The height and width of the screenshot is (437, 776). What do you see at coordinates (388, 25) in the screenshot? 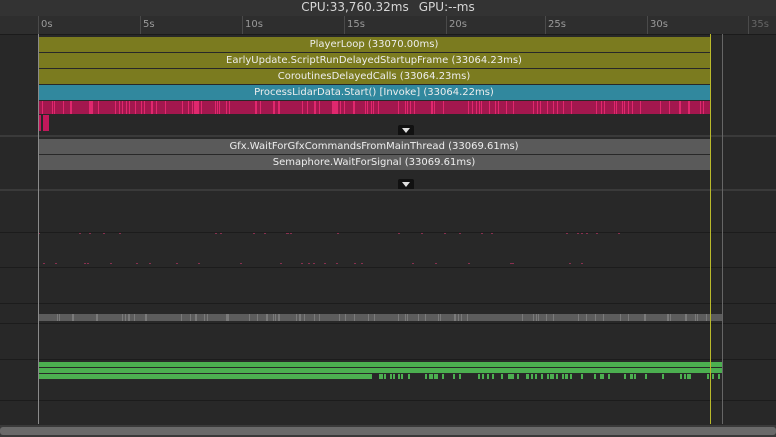
I see `time-ruler: 0s 5s 10s 15s 20s 25s 30s 35s` at bounding box center [388, 25].